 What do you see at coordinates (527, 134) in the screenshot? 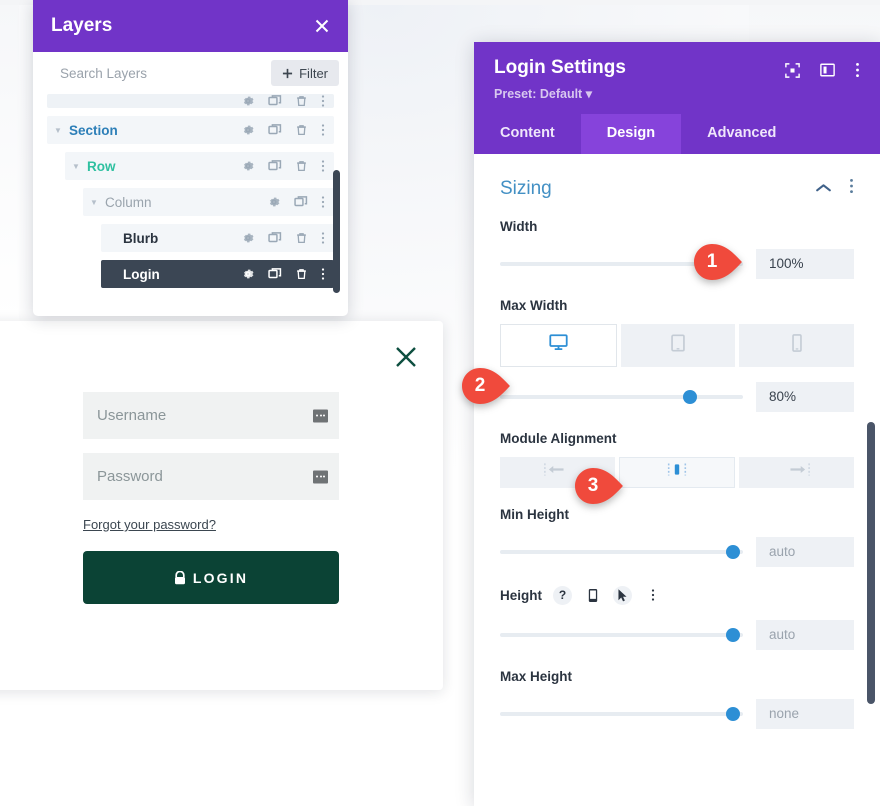
I see `tab-content: Content` at bounding box center [527, 134].